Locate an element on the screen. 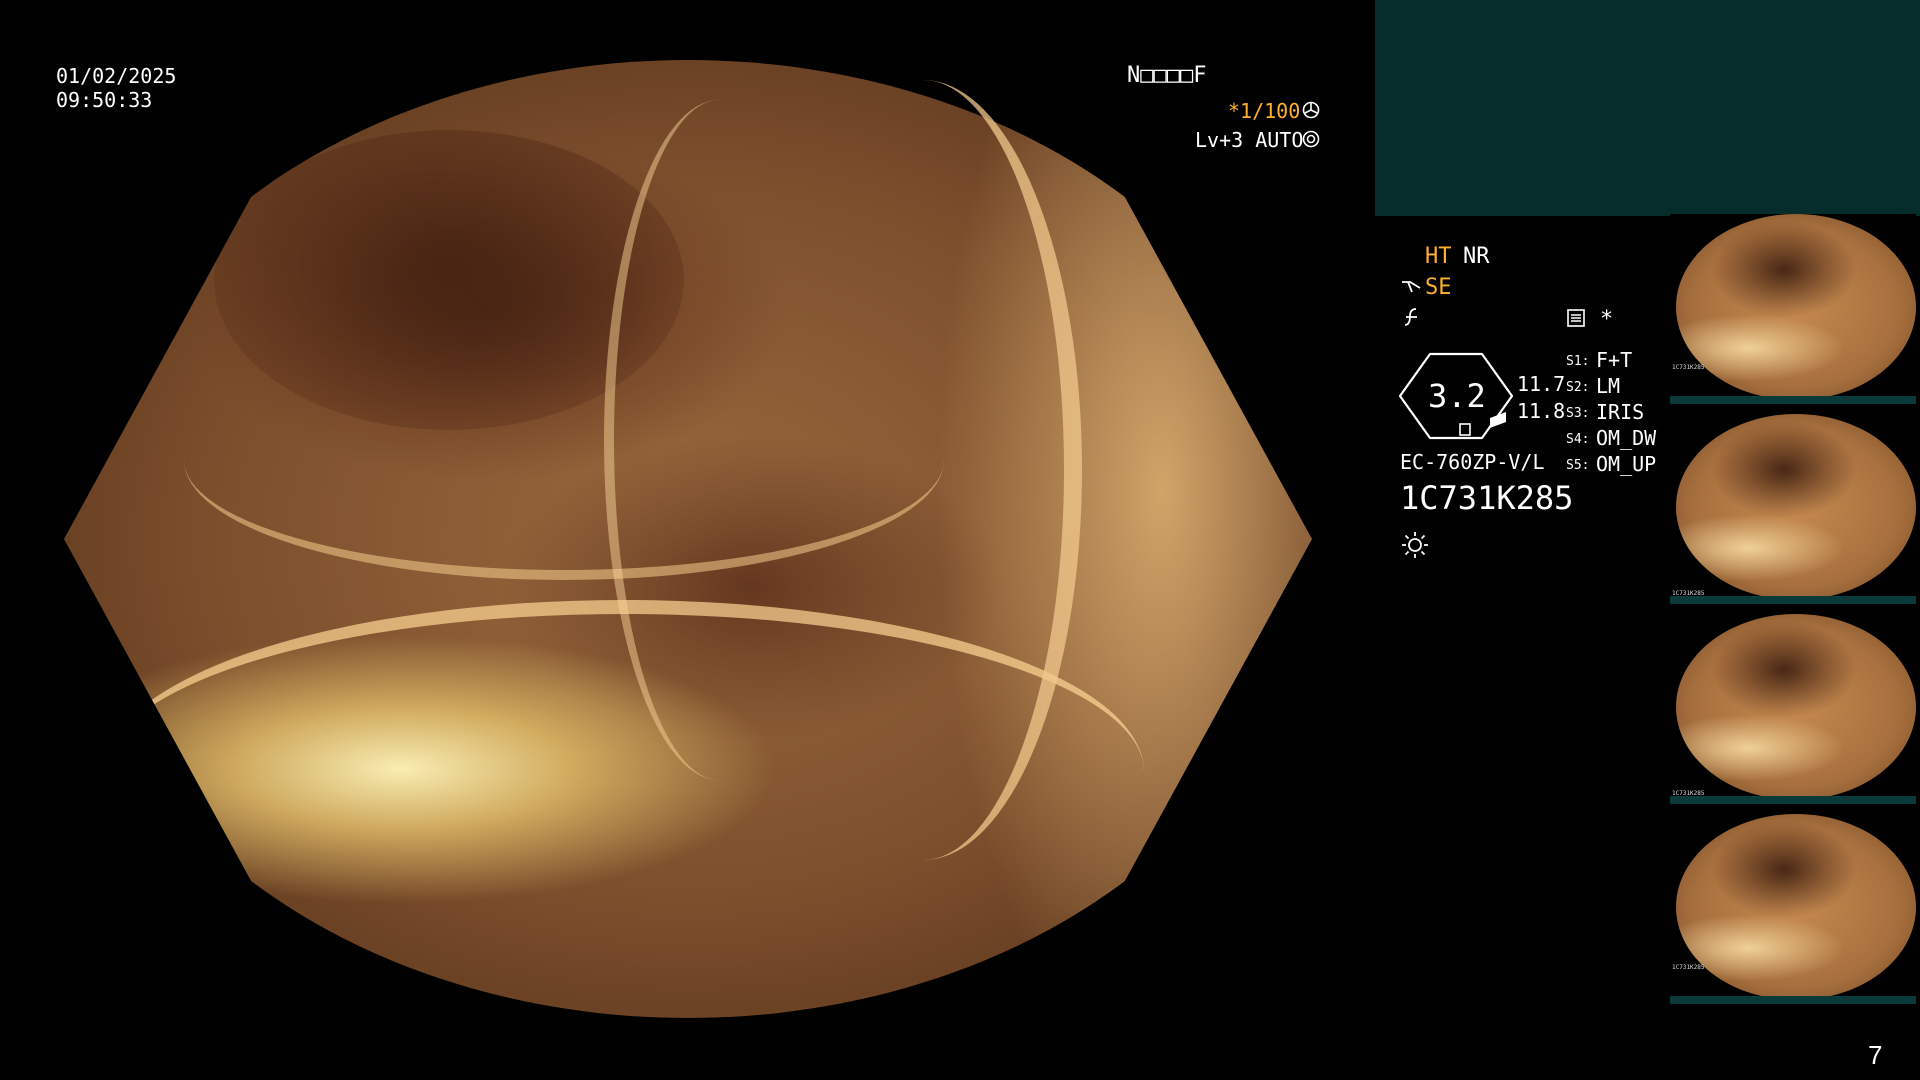 The image size is (1920, 1080). info-panel is located at coordinates (1647, 108).